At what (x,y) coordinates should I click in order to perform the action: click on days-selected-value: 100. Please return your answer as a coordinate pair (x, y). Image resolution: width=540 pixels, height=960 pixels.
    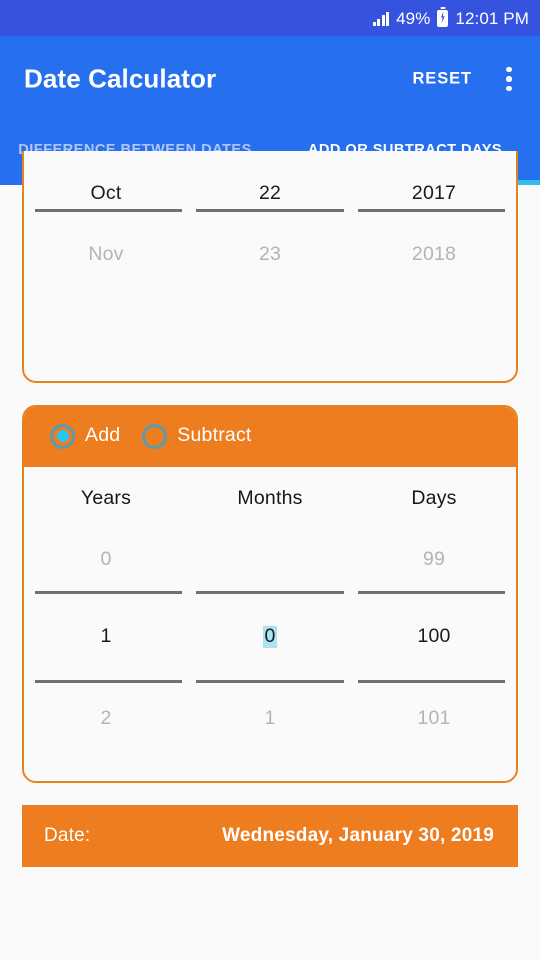
    Looking at the image, I should click on (434, 636).